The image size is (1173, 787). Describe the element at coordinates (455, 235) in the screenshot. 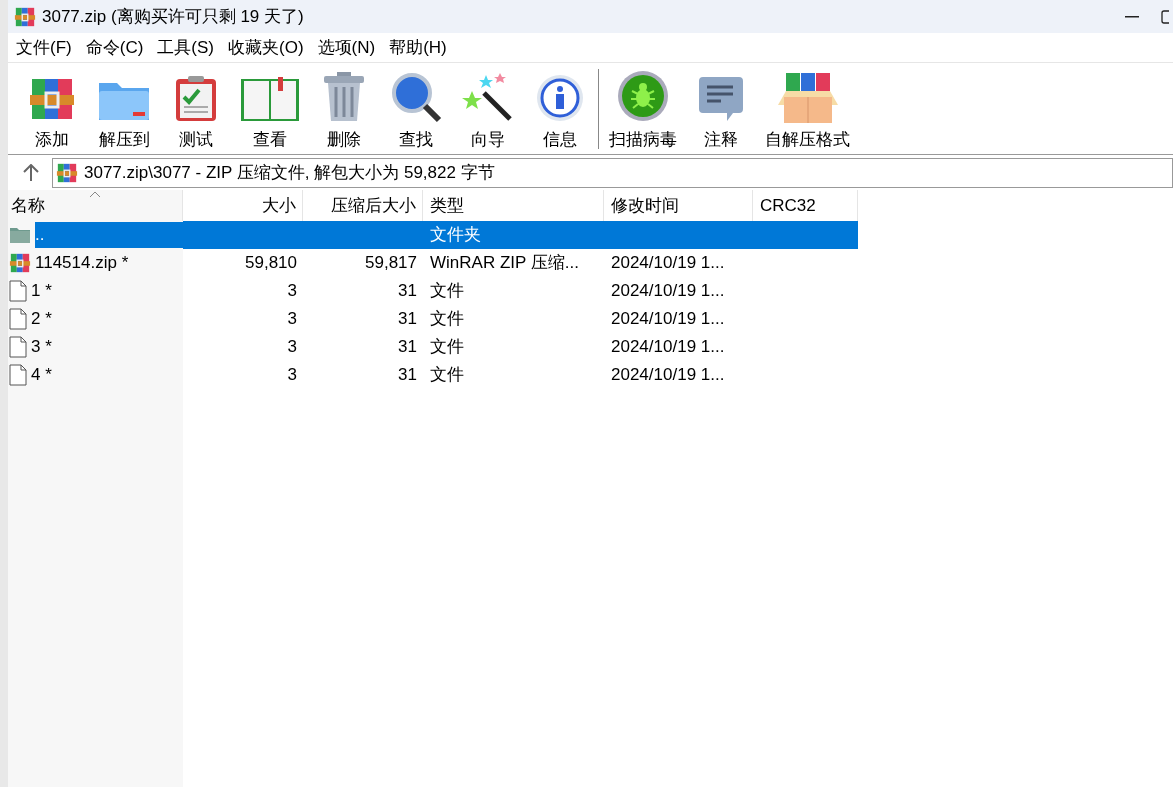

I see `table-cell-text: 文件夹` at that location.